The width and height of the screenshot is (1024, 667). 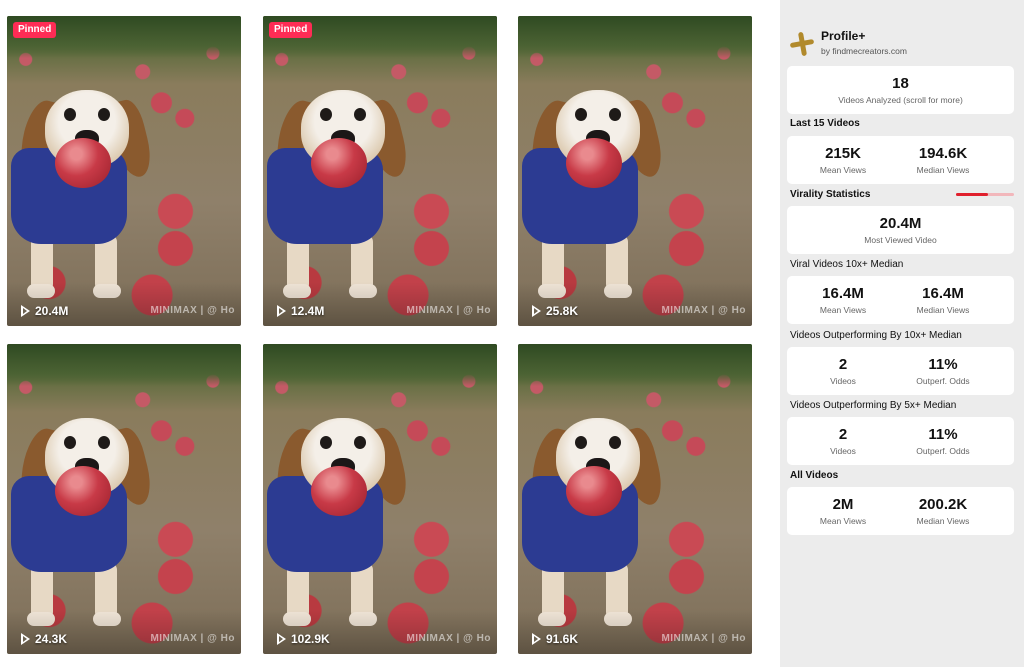 I want to click on videos-analyzed-card: 18 Videos Analyzed (scroll for more), so click(x=900, y=90).